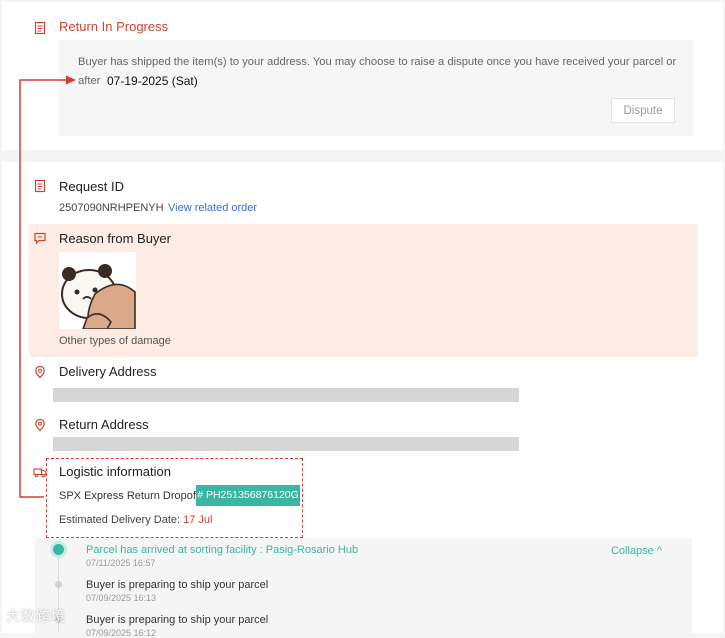 The width and height of the screenshot is (725, 638). What do you see at coordinates (47, 286) in the screenshot?
I see `annotation-arrow` at bounding box center [47, 286].